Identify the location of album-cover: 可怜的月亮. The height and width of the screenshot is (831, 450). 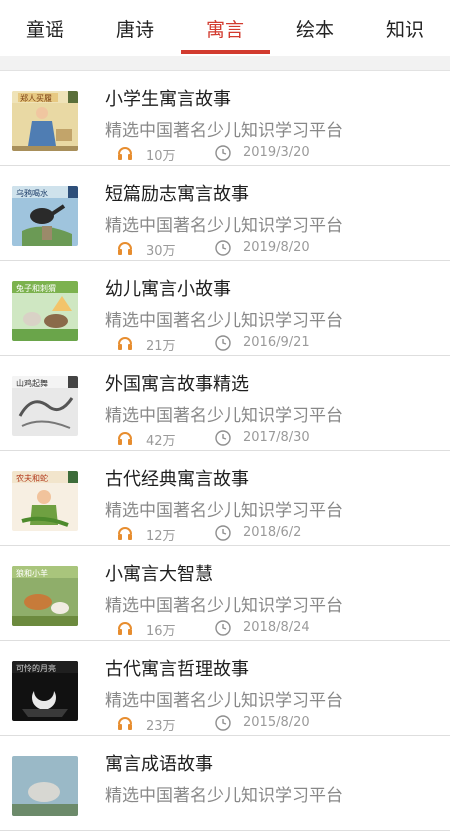
(45, 691).